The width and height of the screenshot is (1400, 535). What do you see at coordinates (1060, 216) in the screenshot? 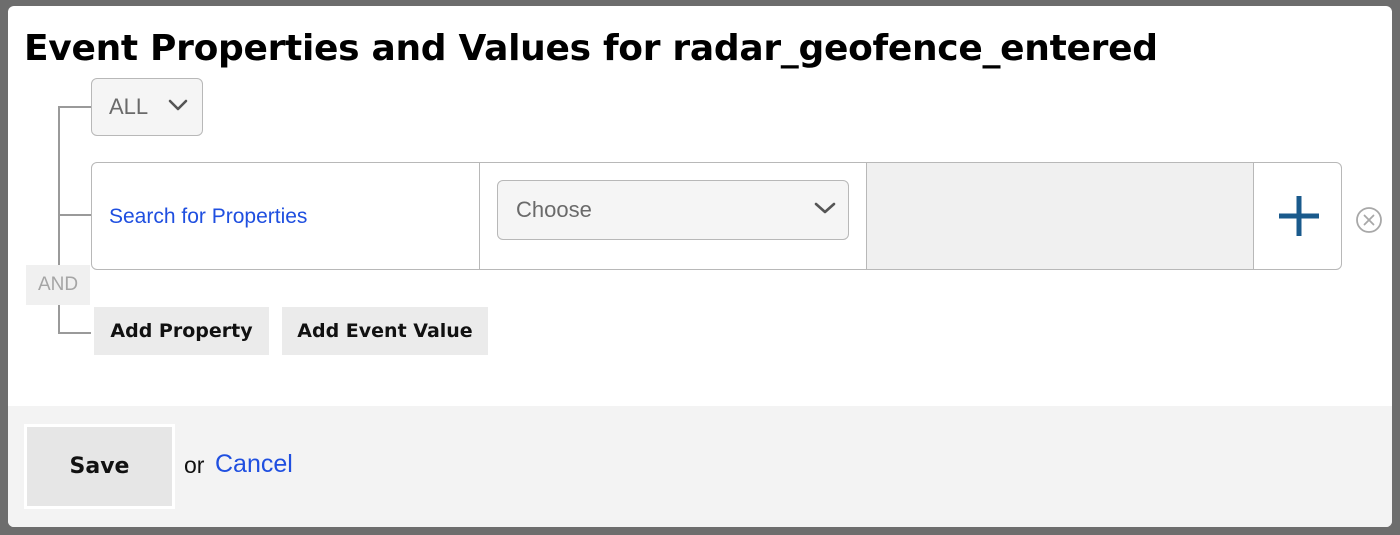
I see `value-cell` at bounding box center [1060, 216].